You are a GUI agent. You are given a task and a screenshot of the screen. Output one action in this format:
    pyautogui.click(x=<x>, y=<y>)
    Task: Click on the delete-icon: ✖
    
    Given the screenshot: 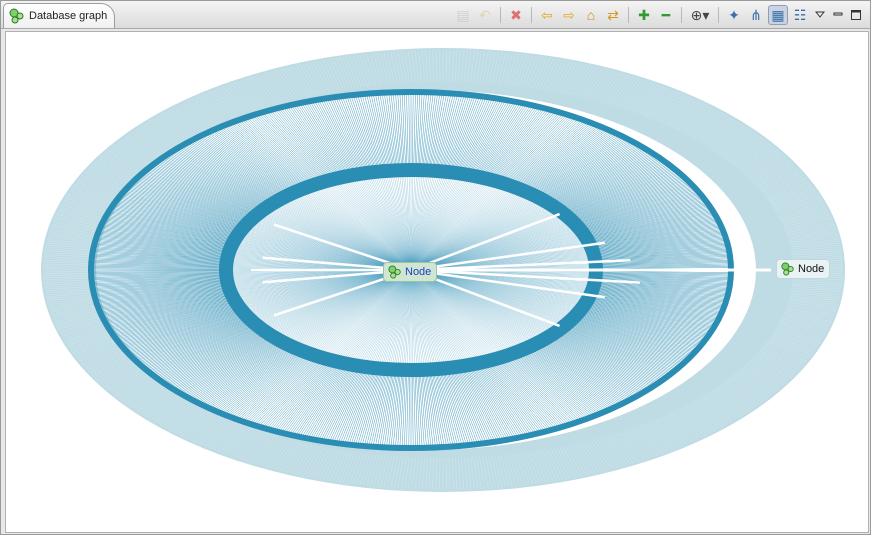 What is the action you would take?
    pyautogui.click(x=516, y=15)
    